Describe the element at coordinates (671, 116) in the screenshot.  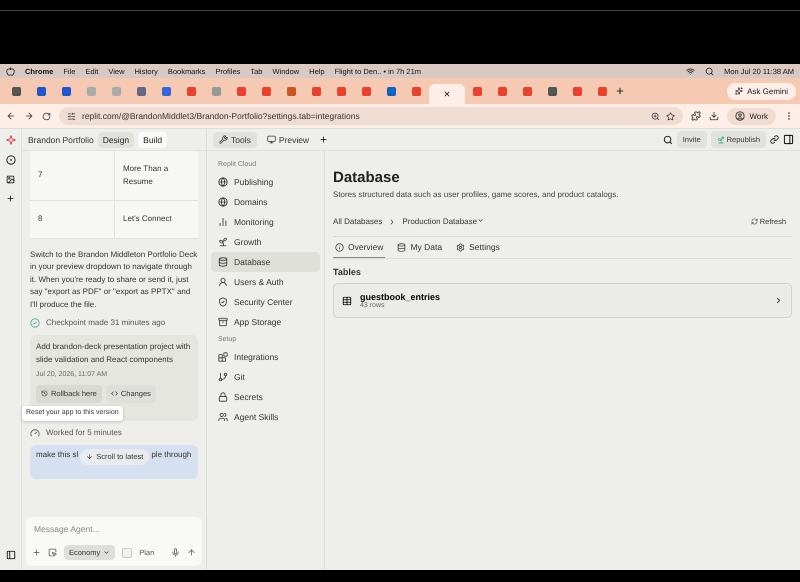
I see `star-icon` at that location.